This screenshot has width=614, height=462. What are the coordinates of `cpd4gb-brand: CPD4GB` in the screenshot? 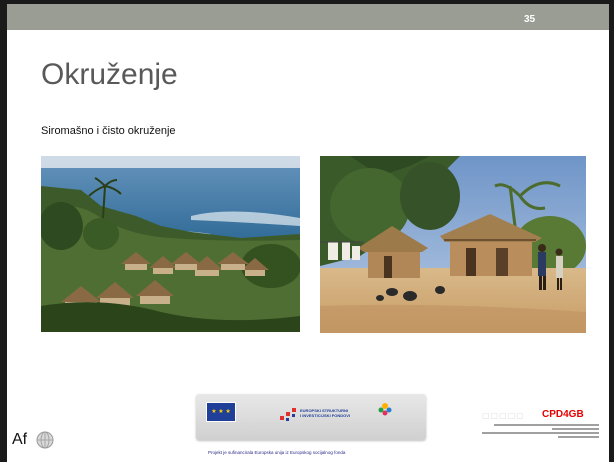 It's located at (563, 414).